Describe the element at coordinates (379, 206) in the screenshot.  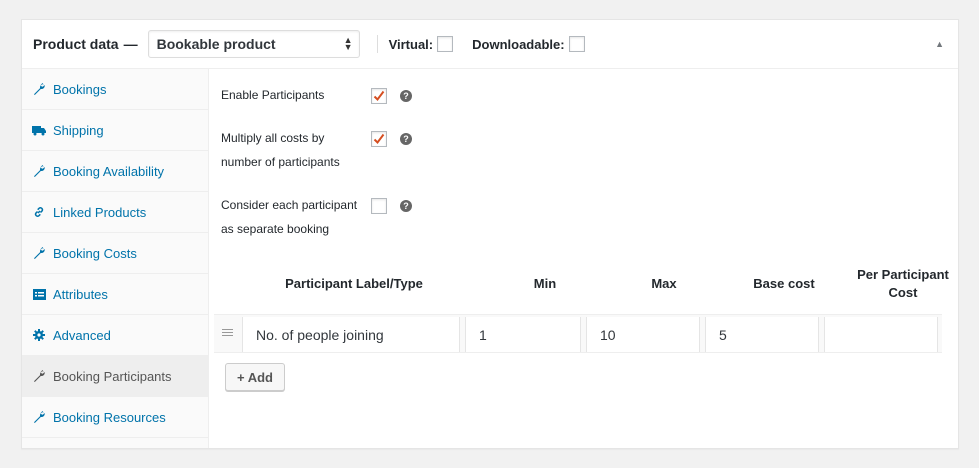
I see `separate-booking-checkbox` at that location.